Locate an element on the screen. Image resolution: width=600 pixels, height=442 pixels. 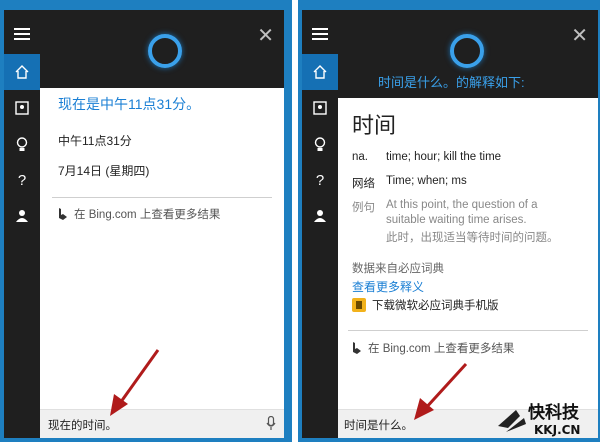
definition-label: 网络 is located at coordinates (363, 184).